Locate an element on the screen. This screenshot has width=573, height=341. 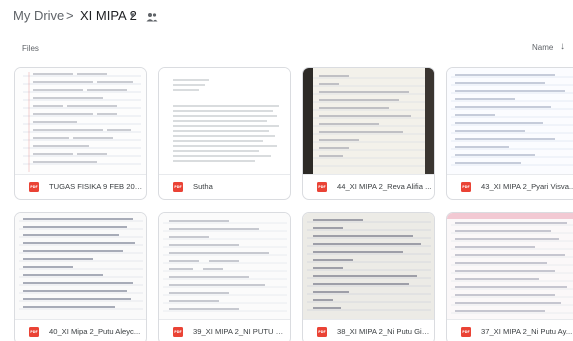
header: My Drive > XI MIPA 2 ▾ is located at coordinates (286, 18).